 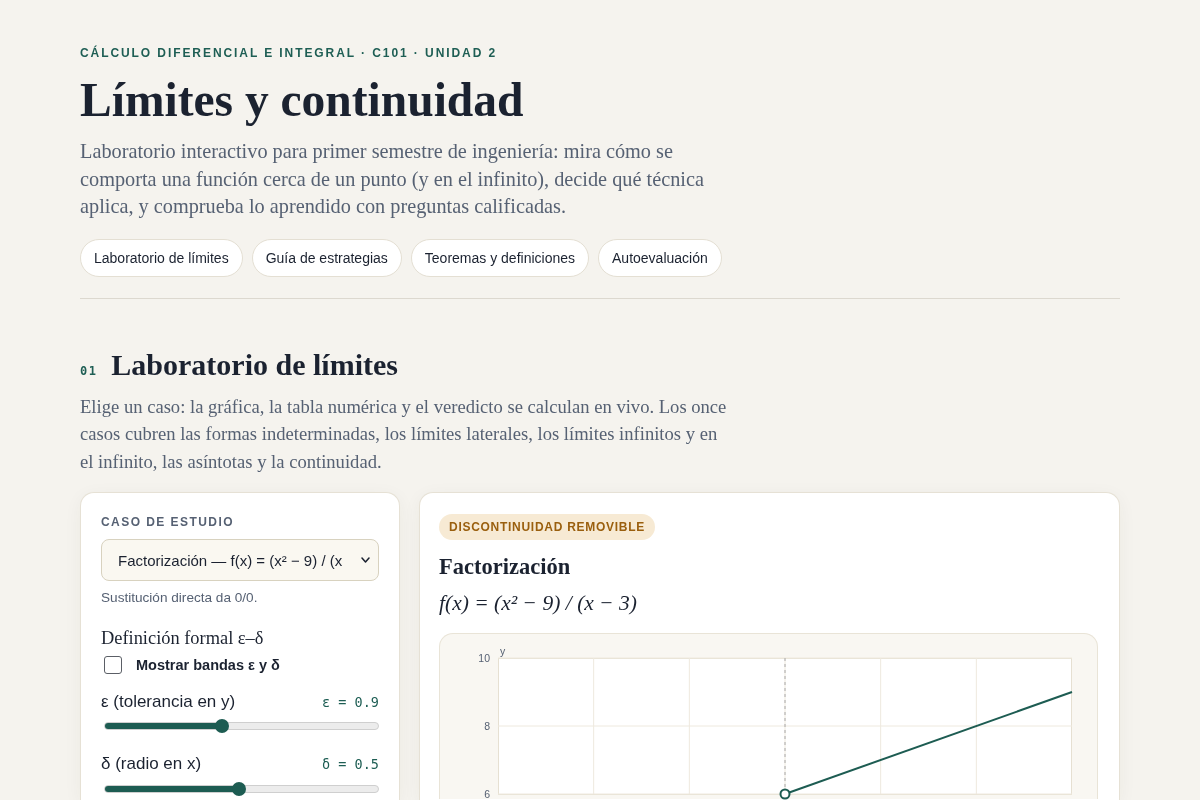 What do you see at coordinates (179, 598) in the screenshot?
I see `case-hint: Sustitución directa da 0/0.` at bounding box center [179, 598].